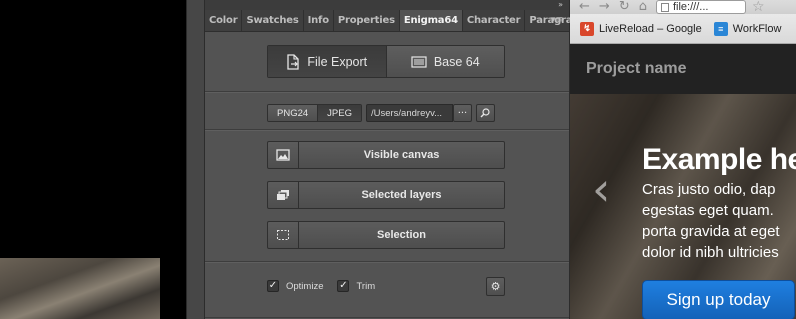 The image size is (796, 319). Describe the element at coordinates (401, 155) in the screenshot. I see `visible-canvas-label: Visible canvas` at that location.